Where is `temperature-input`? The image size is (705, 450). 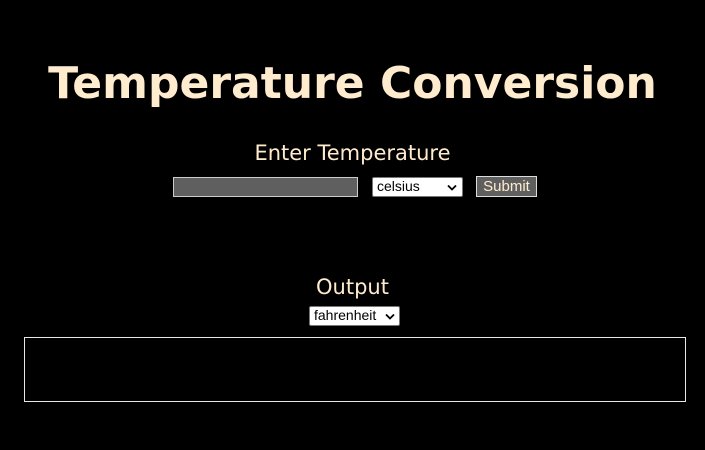
temperature-input is located at coordinates (265, 187).